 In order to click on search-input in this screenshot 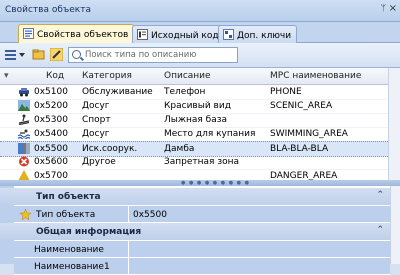, I will do `click(160, 55)`.